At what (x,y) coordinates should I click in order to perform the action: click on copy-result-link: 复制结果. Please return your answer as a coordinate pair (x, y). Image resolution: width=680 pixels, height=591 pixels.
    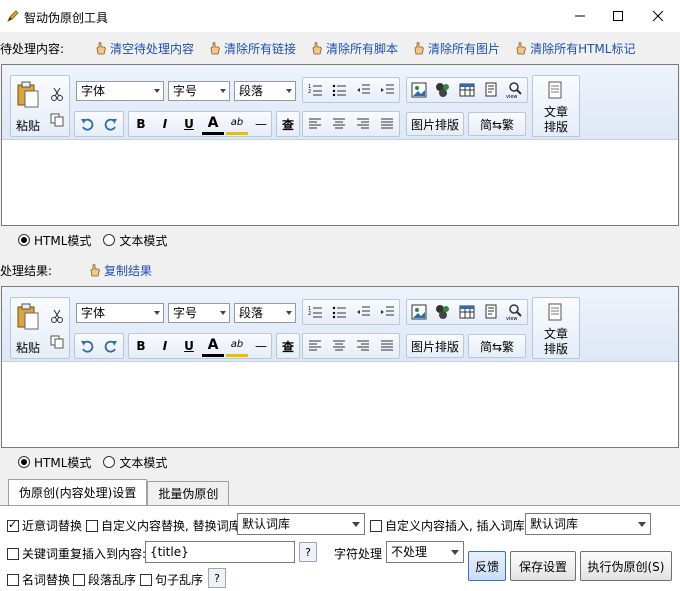
    Looking at the image, I should click on (120, 270).